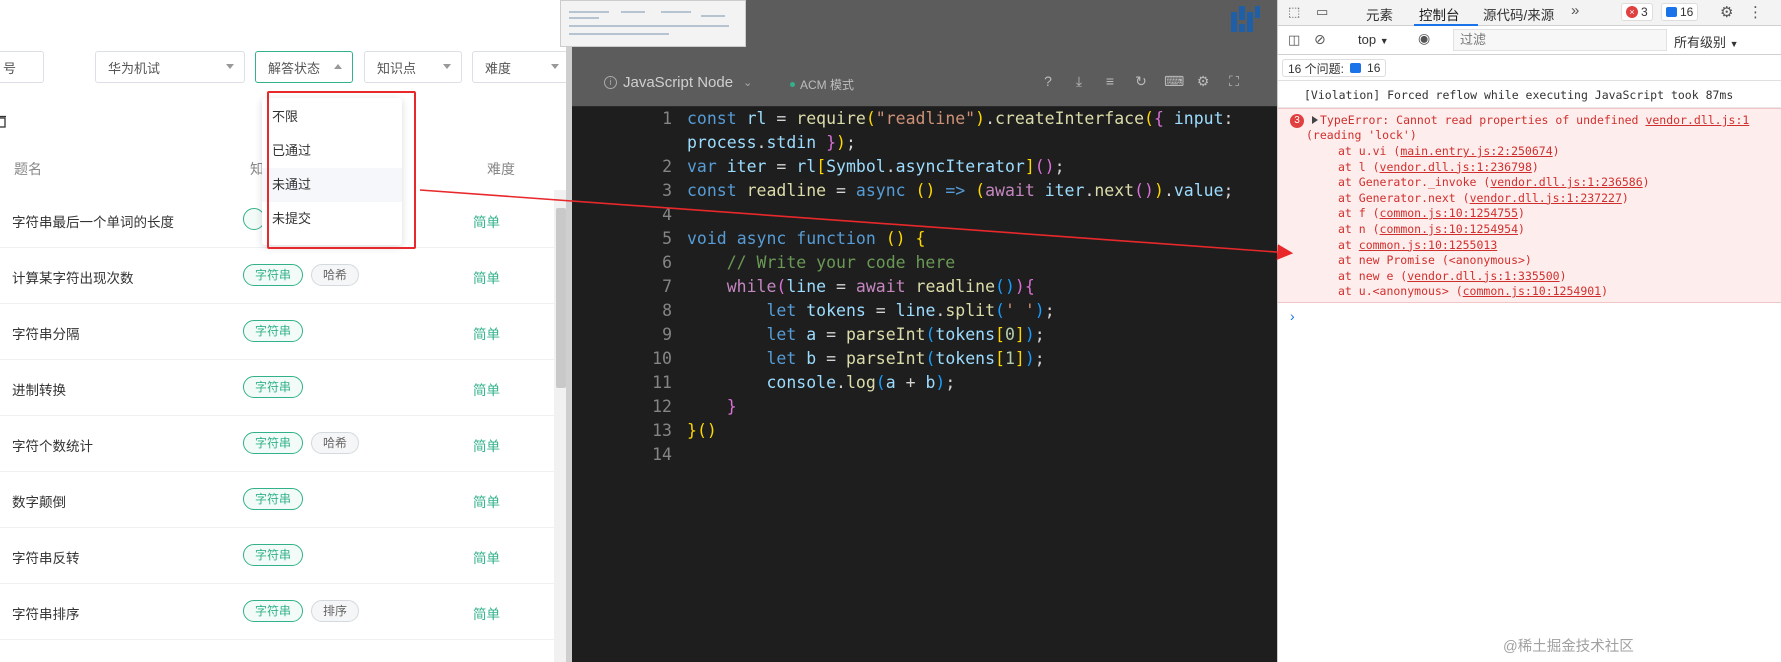  I want to click on caret-down-icon: ▼, so click(1734, 44).